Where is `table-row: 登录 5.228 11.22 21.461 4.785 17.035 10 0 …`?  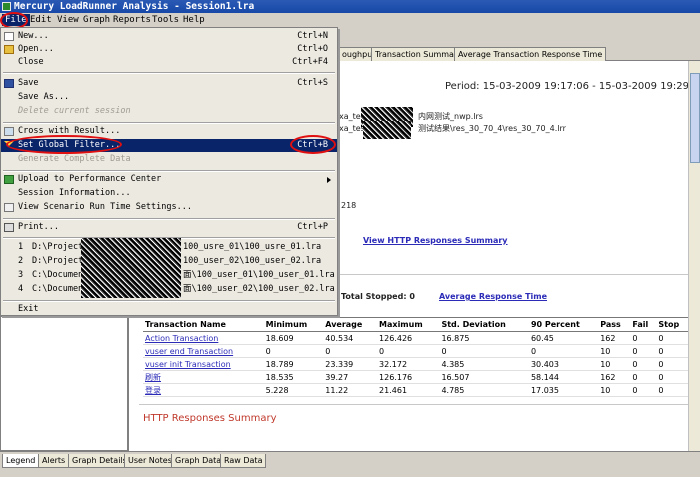 table-row: 登录 5.228 11.22 21.461 4.785 17.035 10 0 … is located at coordinates (415, 390).